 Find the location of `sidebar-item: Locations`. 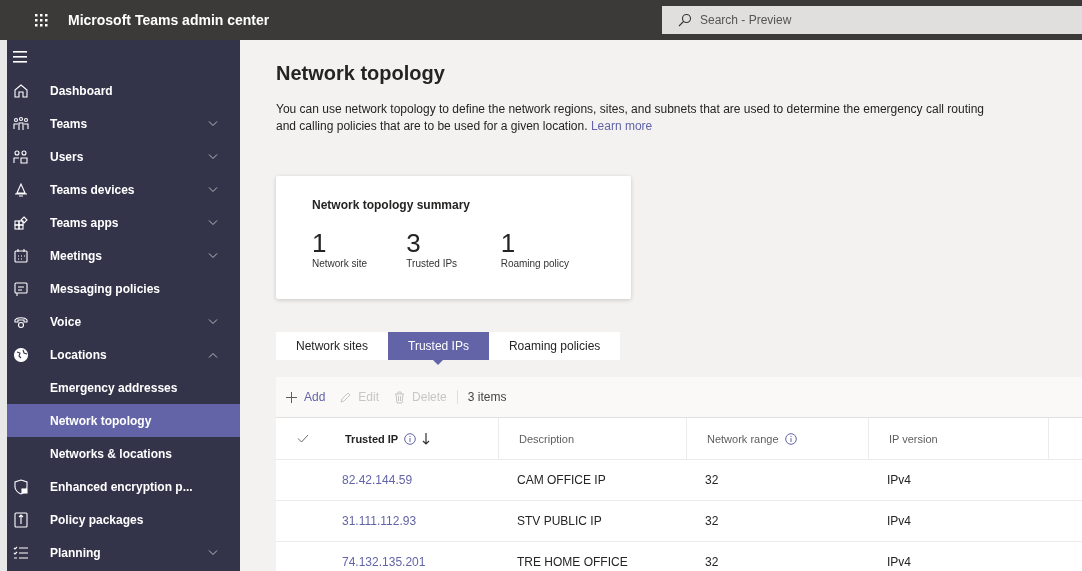

sidebar-item: Locations is located at coordinates (123, 354).